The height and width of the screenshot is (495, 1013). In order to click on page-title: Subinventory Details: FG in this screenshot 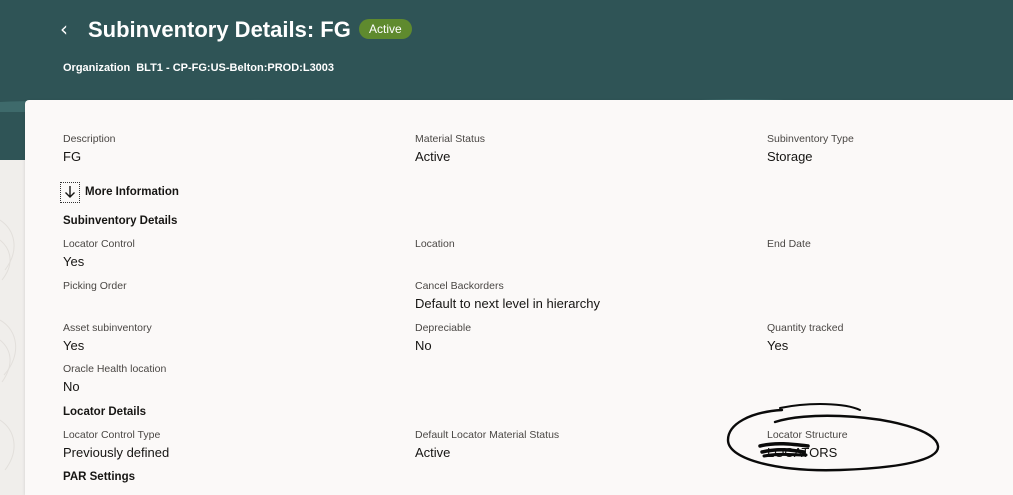, I will do `click(219, 29)`.